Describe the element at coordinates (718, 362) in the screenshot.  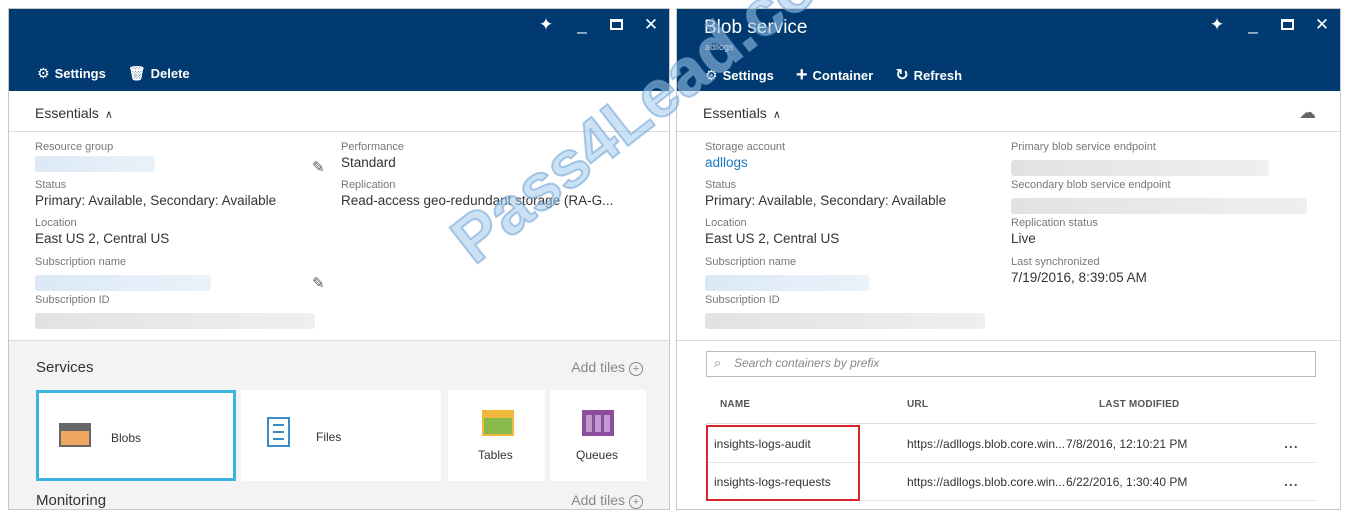
I see `search-icon: ⌕` at that location.